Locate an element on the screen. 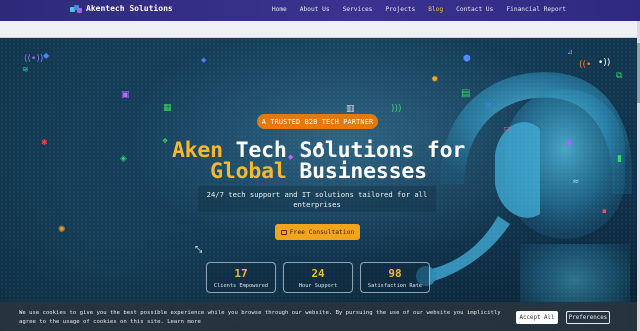  monitor-icon: ▭ is located at coordinates (507, 129).